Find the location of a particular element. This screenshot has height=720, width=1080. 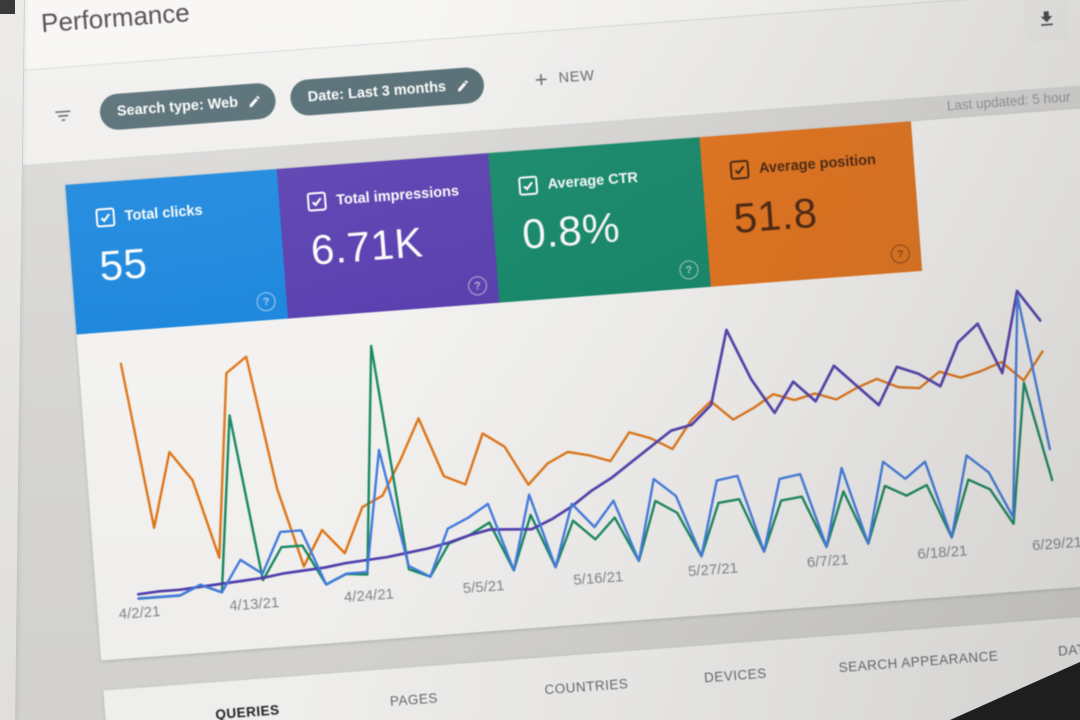

metric-card: Average position 51.8 ? is located at coordinates (811, 204).